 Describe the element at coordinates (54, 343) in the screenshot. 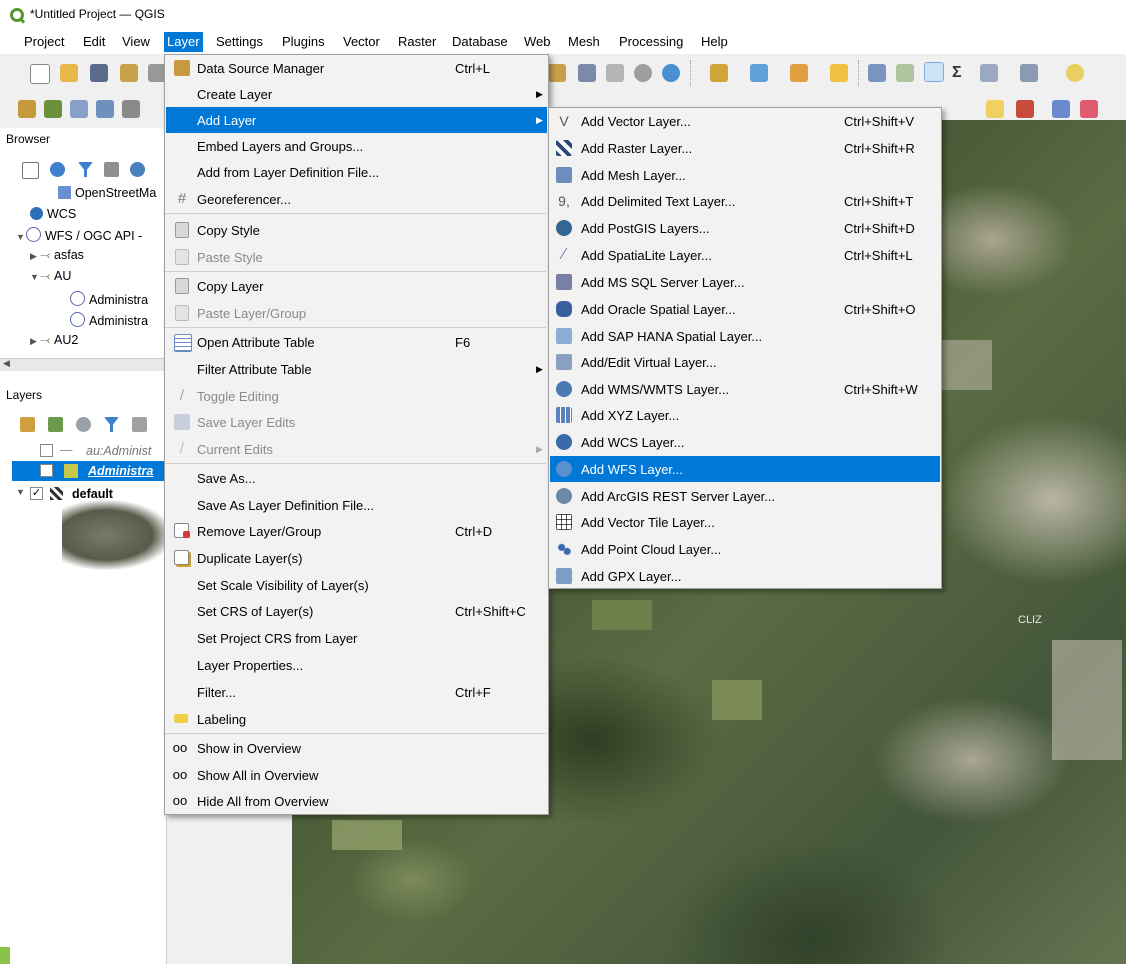

I see `browser-item-au2: ▶ ⤙ AU2` at that location.